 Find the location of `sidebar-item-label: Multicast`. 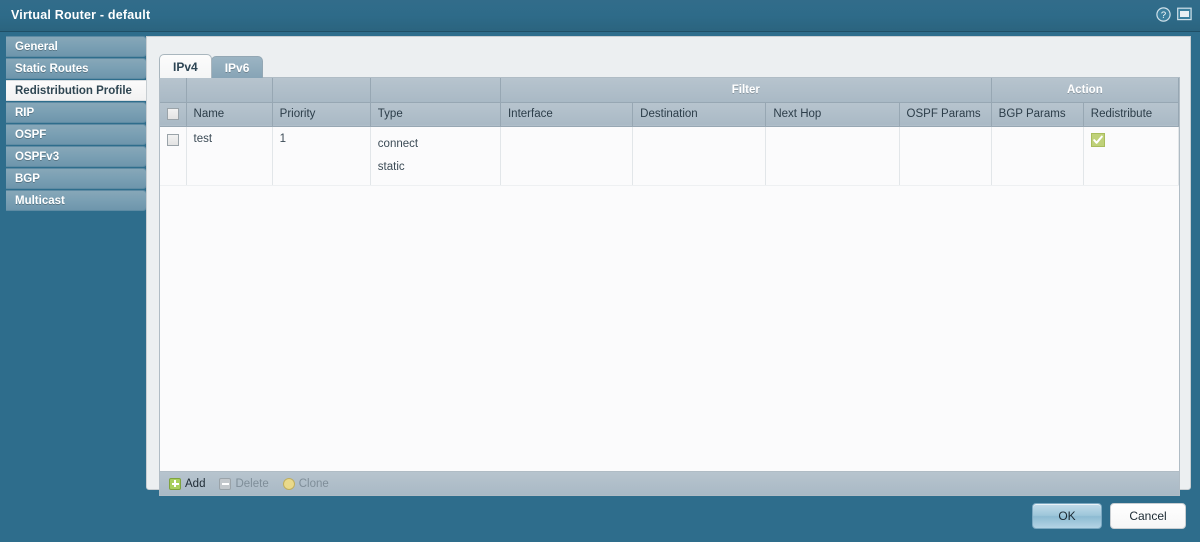

sidebar-item-label: Multicast is located at coordinates (40, 200).